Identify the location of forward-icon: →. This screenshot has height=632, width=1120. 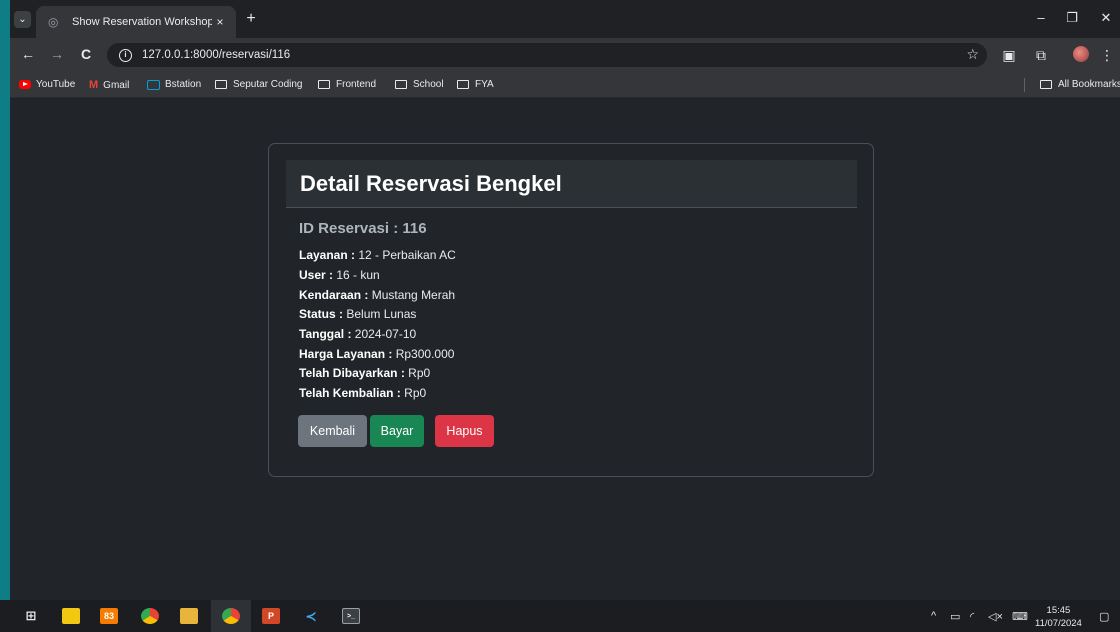
(57, 54).